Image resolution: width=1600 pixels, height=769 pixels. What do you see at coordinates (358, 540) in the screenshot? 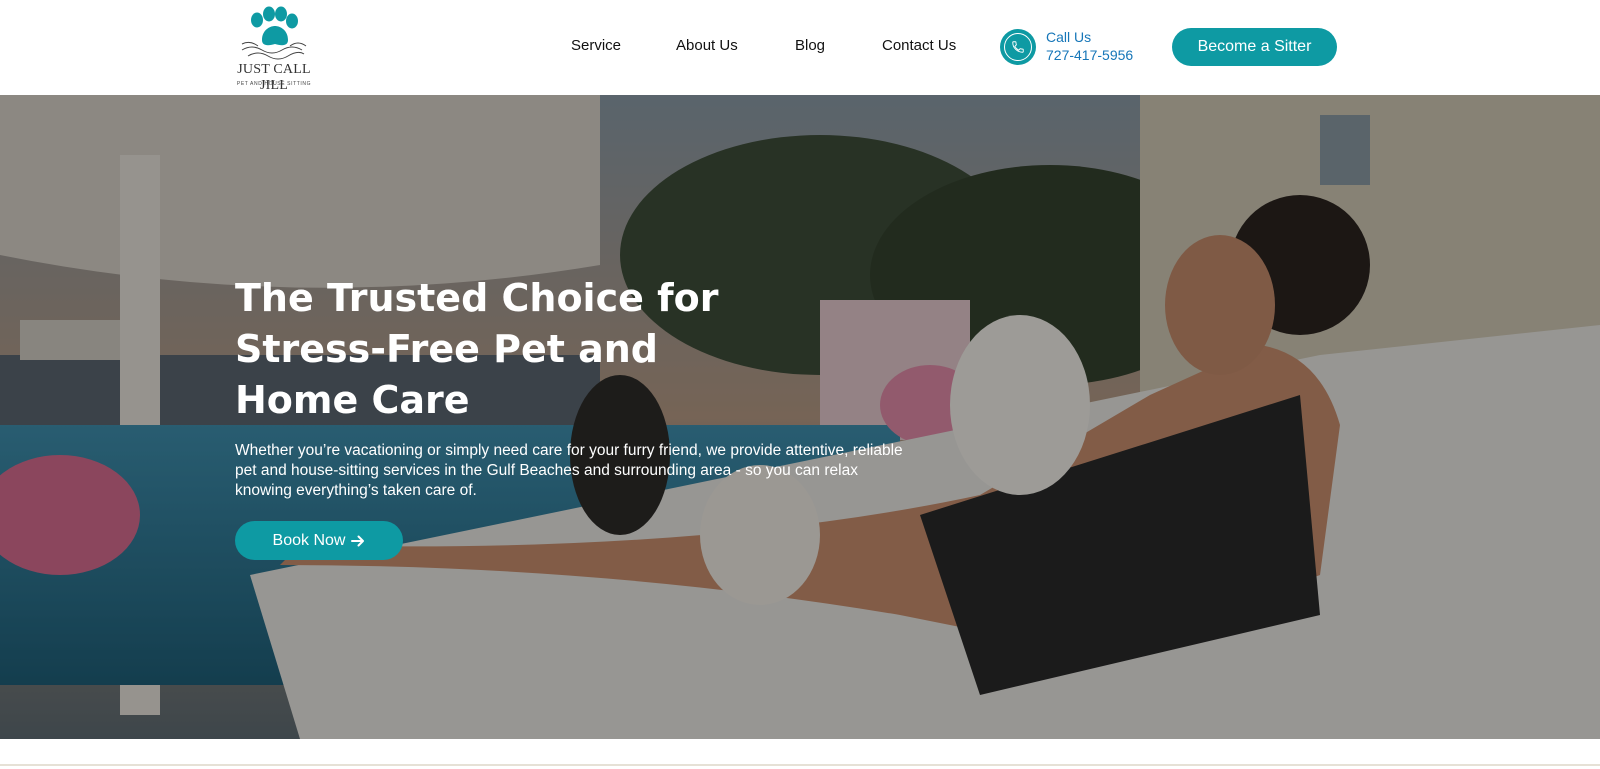
I see `arrow-right-icon` at bounding box center [358, 540].